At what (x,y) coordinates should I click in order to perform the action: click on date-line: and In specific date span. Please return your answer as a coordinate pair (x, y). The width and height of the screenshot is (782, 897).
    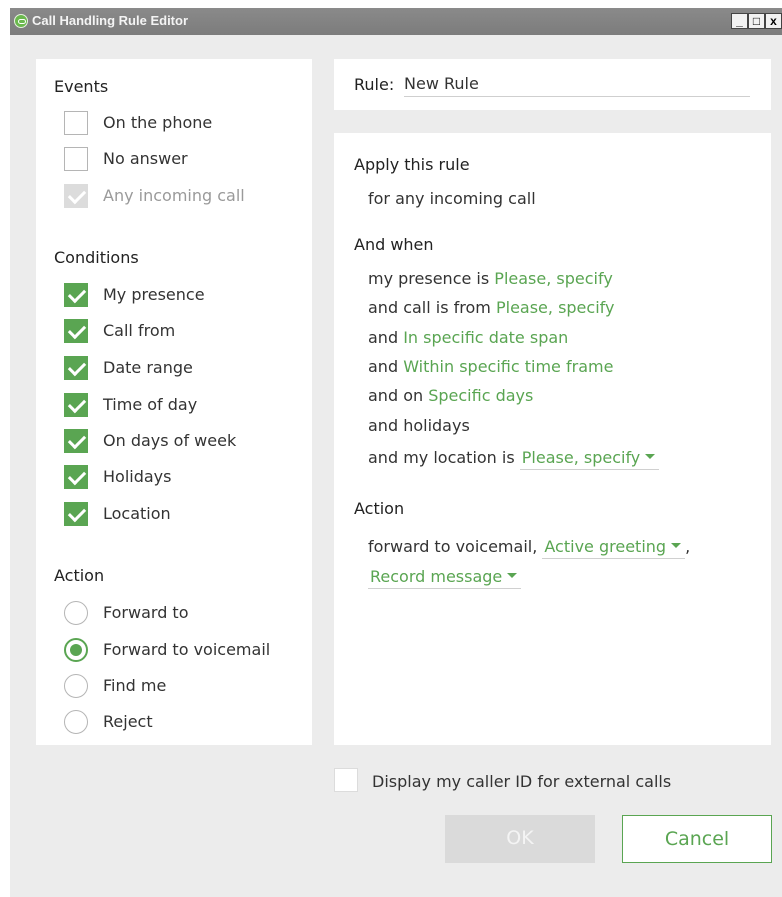
    Looking at the image, I should click on (468, 337).